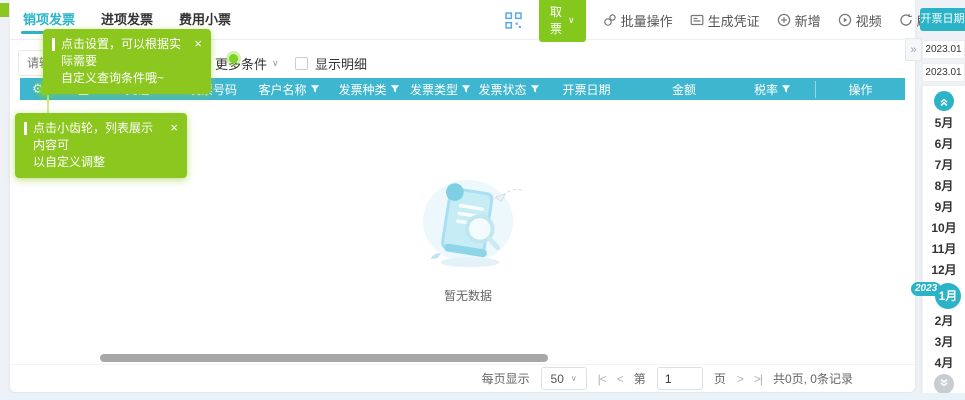  I want to click on guide-pulse-dot, so click(233, 58).